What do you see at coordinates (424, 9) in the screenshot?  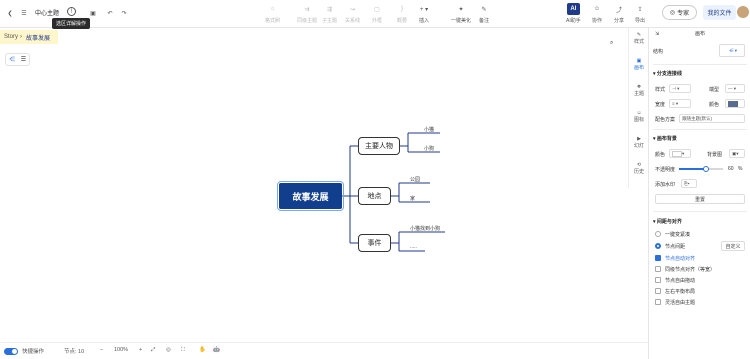 I see `plus-icon: + ▾` at bounding box center [424, 9].